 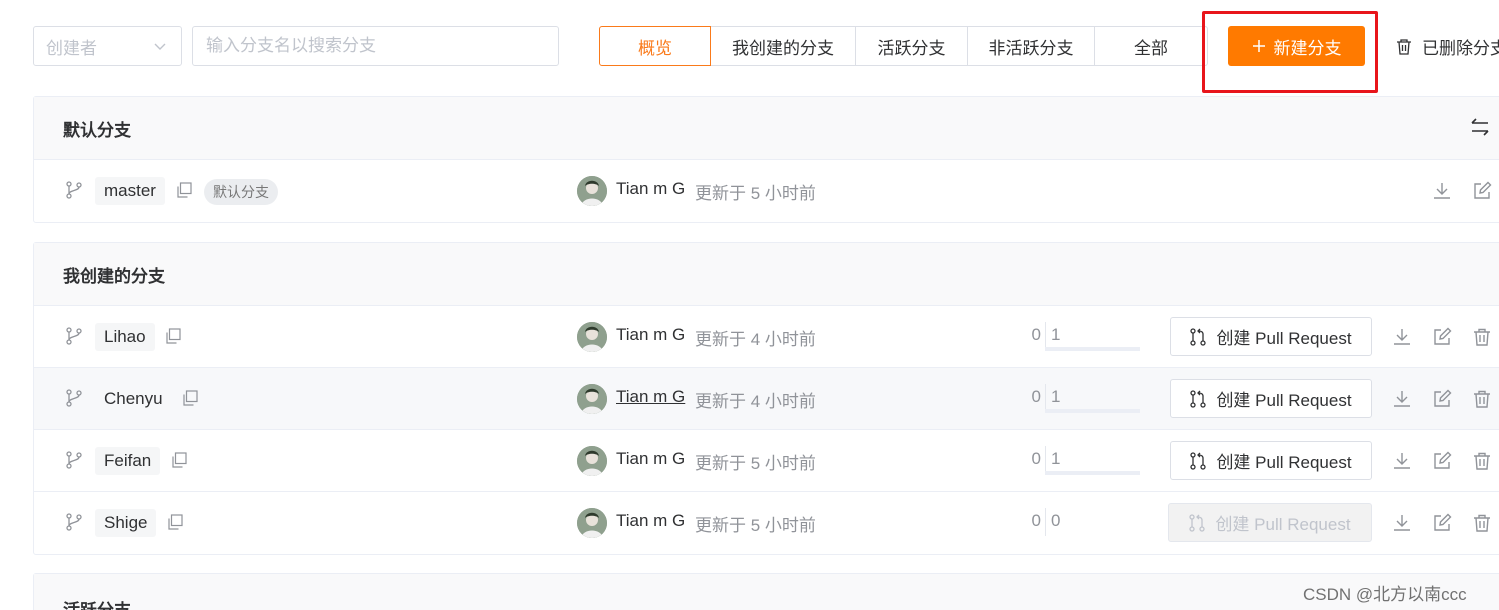 I want to click on branch-name: Shige, so click(x=126, y=523).